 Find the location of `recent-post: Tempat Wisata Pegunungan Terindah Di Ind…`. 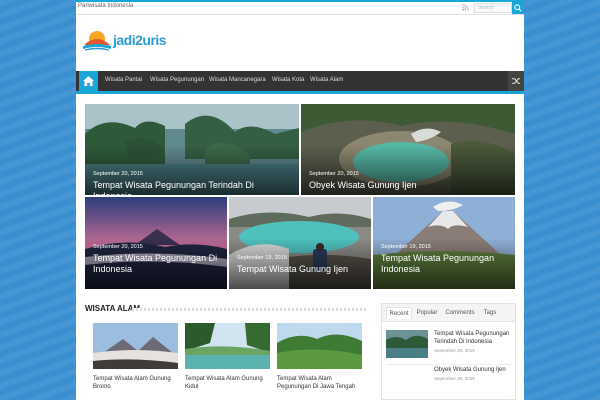

recent-post: Tempat Wisata Pegunungan Terindah Di Ind… is located at coordinates (449, 346).